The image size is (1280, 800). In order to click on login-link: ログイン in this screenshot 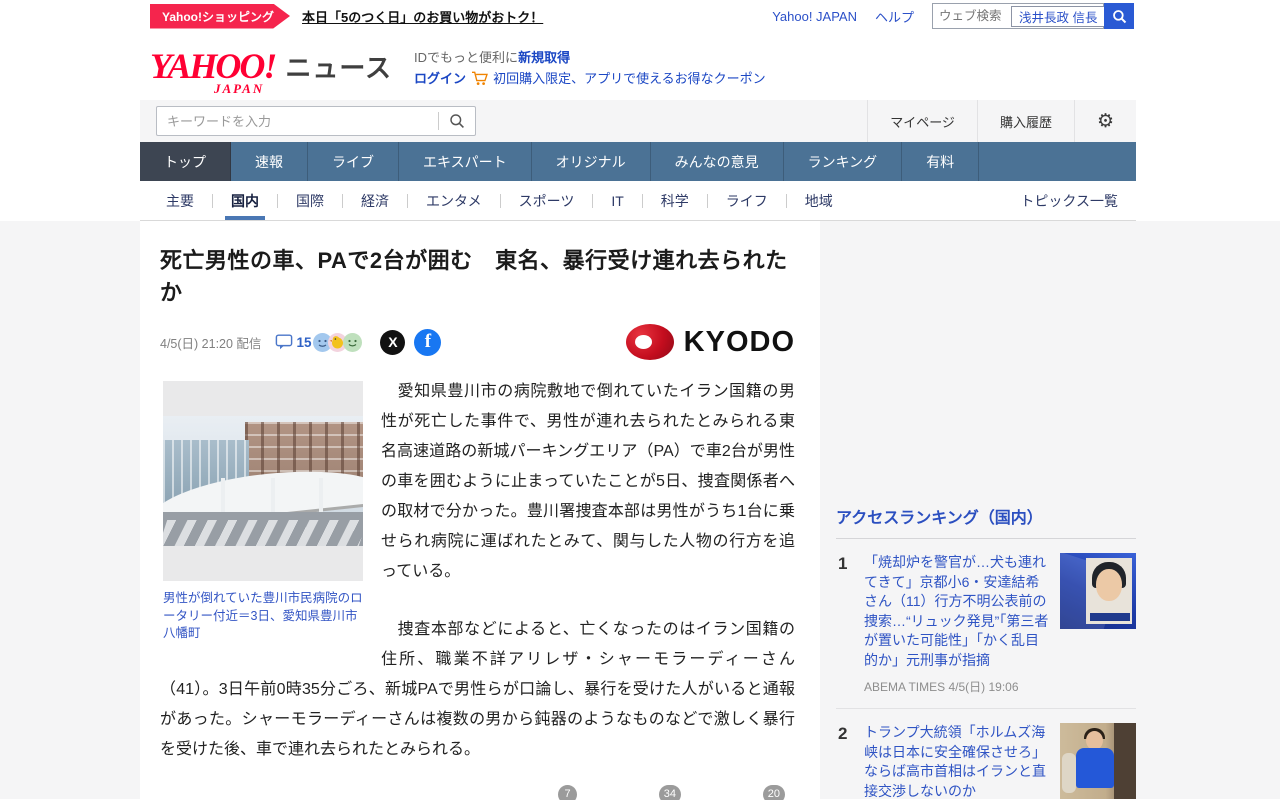, I will do `click(440, 78)`.